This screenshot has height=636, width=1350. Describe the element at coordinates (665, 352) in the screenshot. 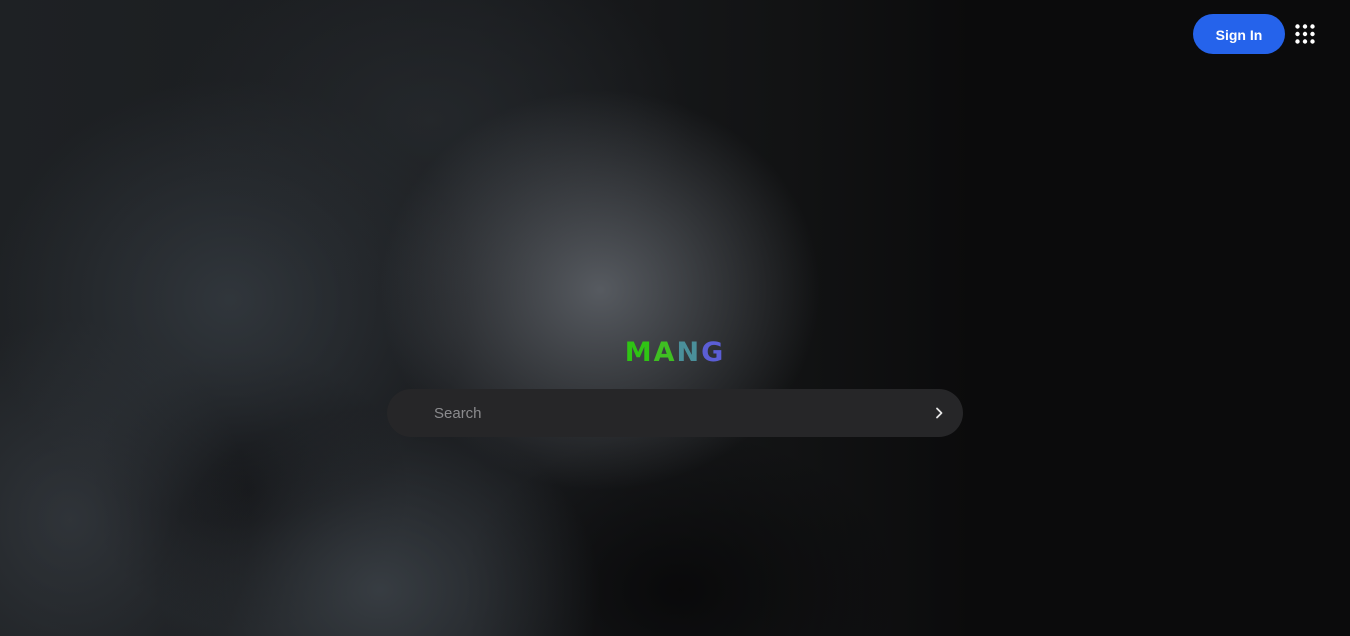

I see `logo-letter: A` at that location.